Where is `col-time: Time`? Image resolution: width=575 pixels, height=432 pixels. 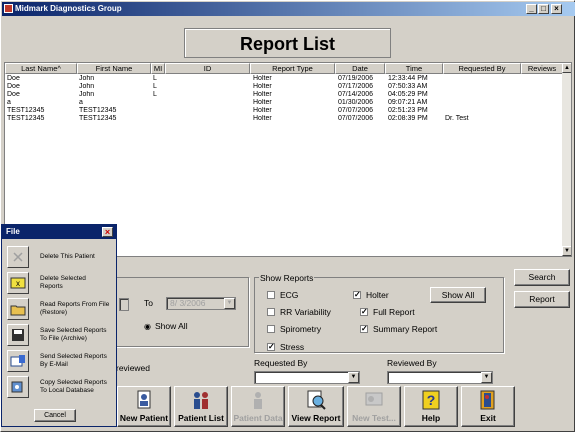
col-time: Time is located at coordinates (414, 68).